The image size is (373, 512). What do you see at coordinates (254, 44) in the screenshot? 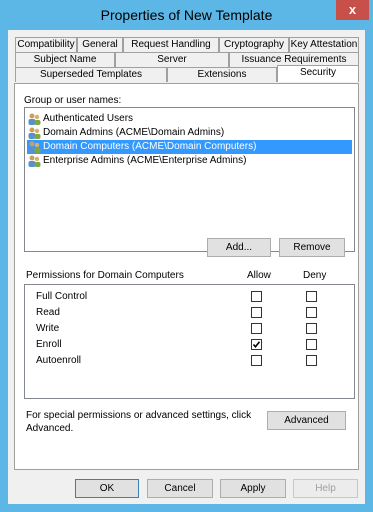
I see `tab-cryptography: Cryptography` at bounding box center [254, 44].